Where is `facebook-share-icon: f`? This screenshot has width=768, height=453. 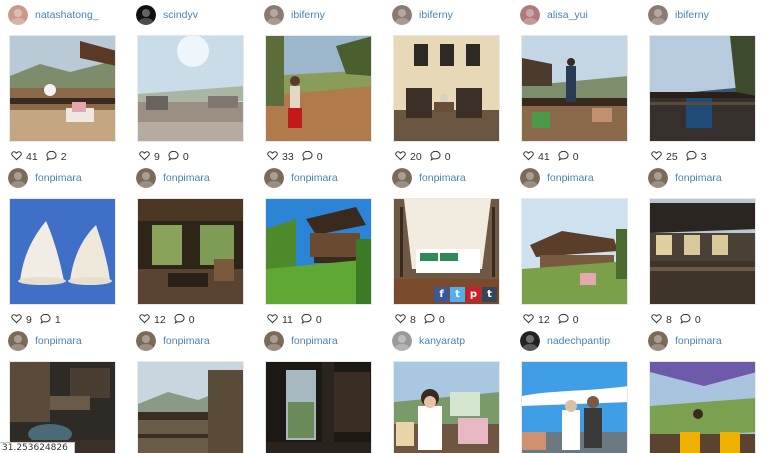 facebook-share-icon: f is located at coordinates (441, 294).